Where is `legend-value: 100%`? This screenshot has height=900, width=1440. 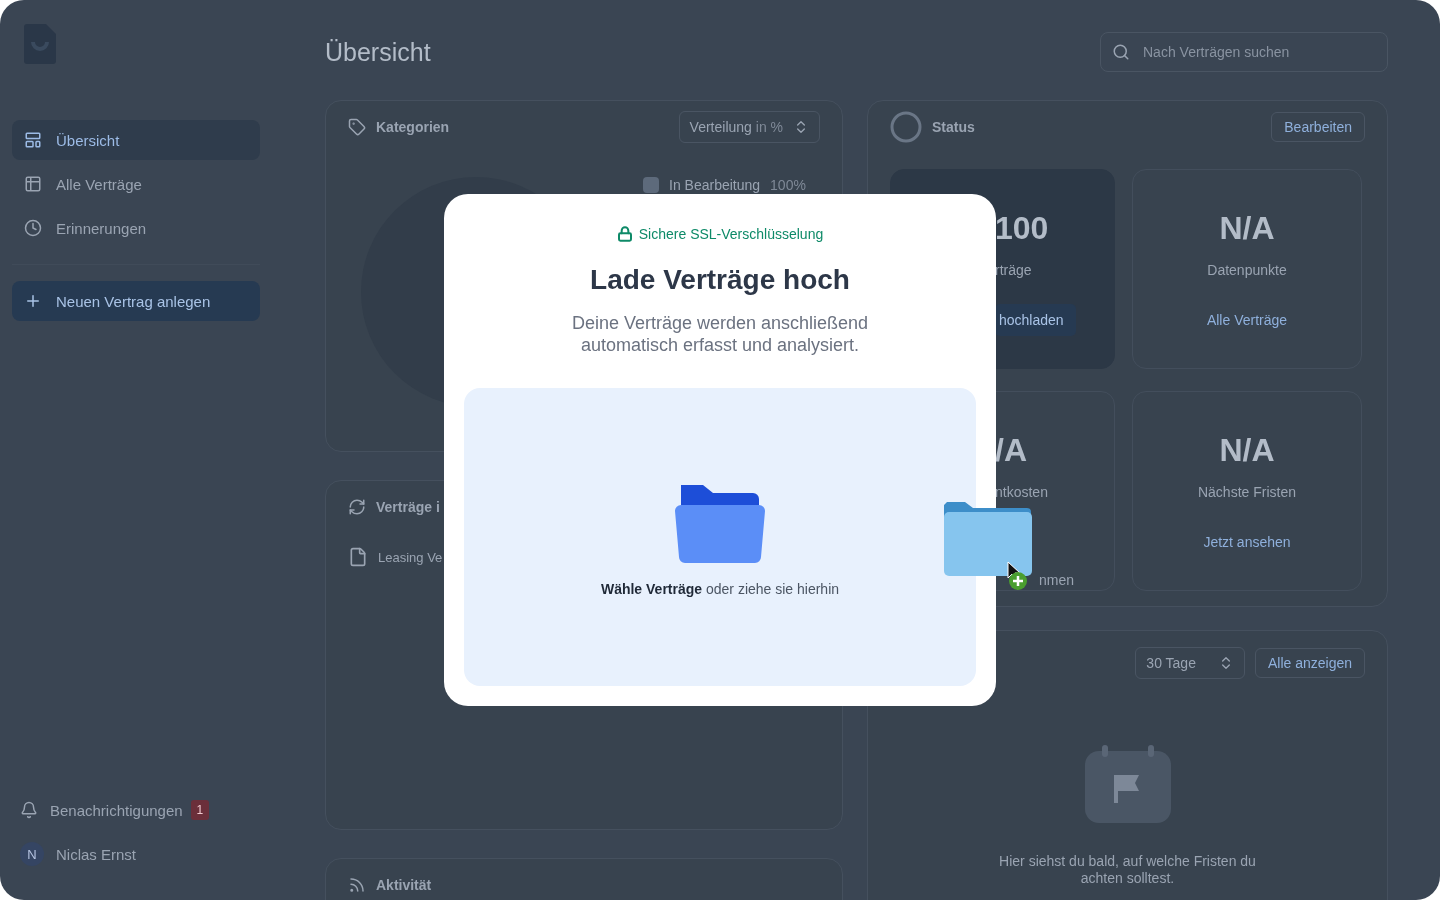 legend-value: 100% is located at coordinates (788, 185).